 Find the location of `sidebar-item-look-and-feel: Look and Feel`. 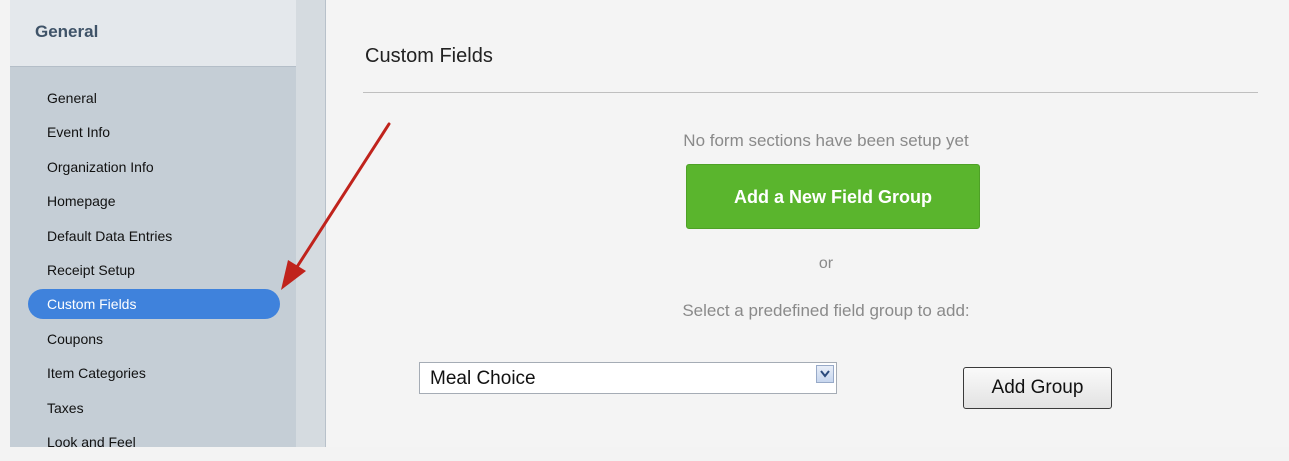

sidebar-item-look-and-feel: Look and Feel is located at coordinates (154, 444).